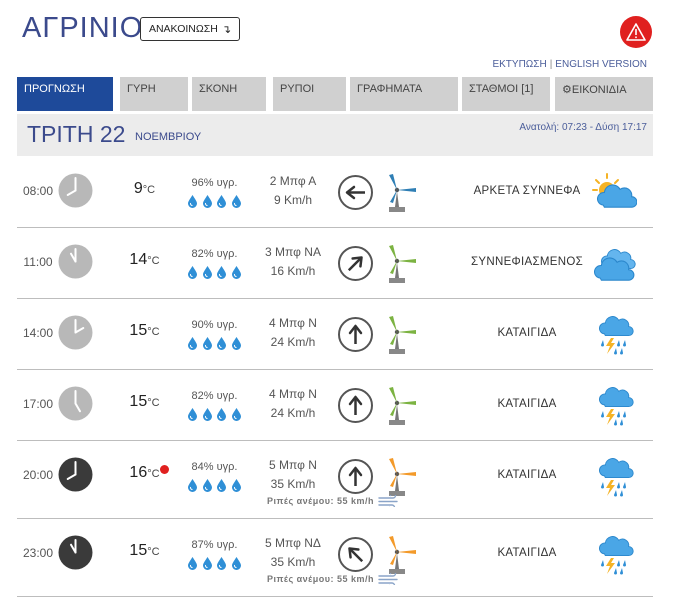 The image size is (680, 600). What do you see at coordinates (293, 465) in the screenshot?
I see `wind-beaufort: 5 Μπφ Ν` at bounding box center [293, 465].